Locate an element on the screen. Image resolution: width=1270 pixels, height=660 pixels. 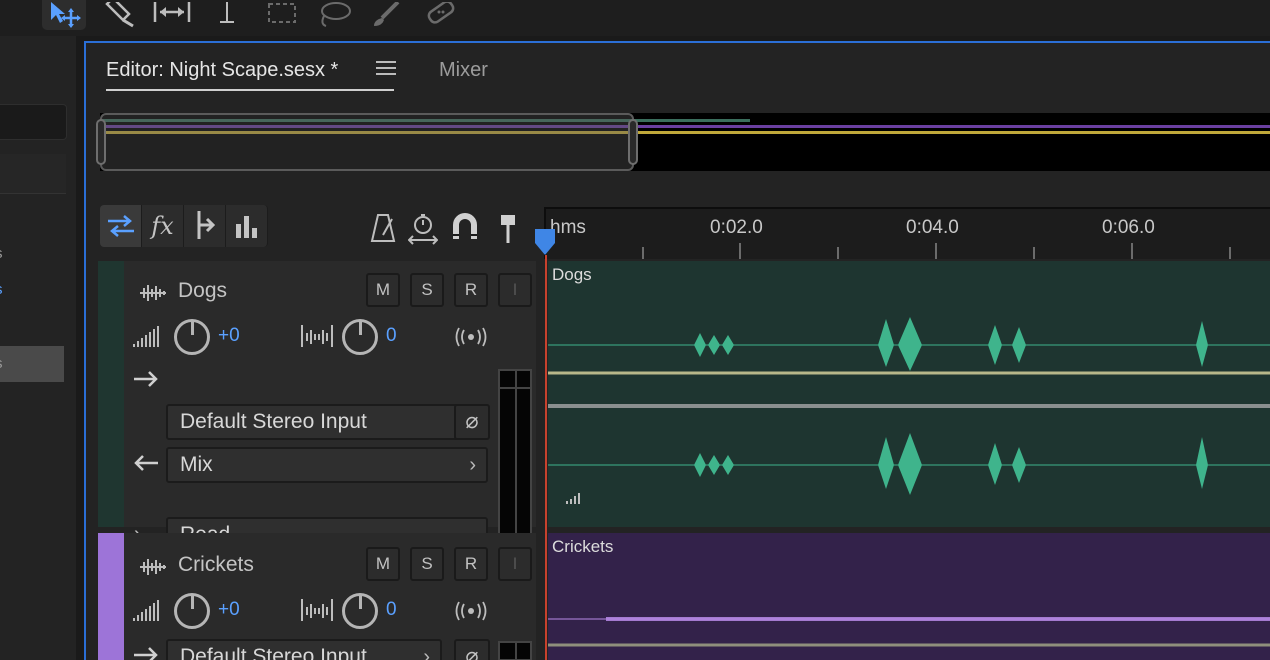
razor-tool-button is located at coordinates (120, 15).